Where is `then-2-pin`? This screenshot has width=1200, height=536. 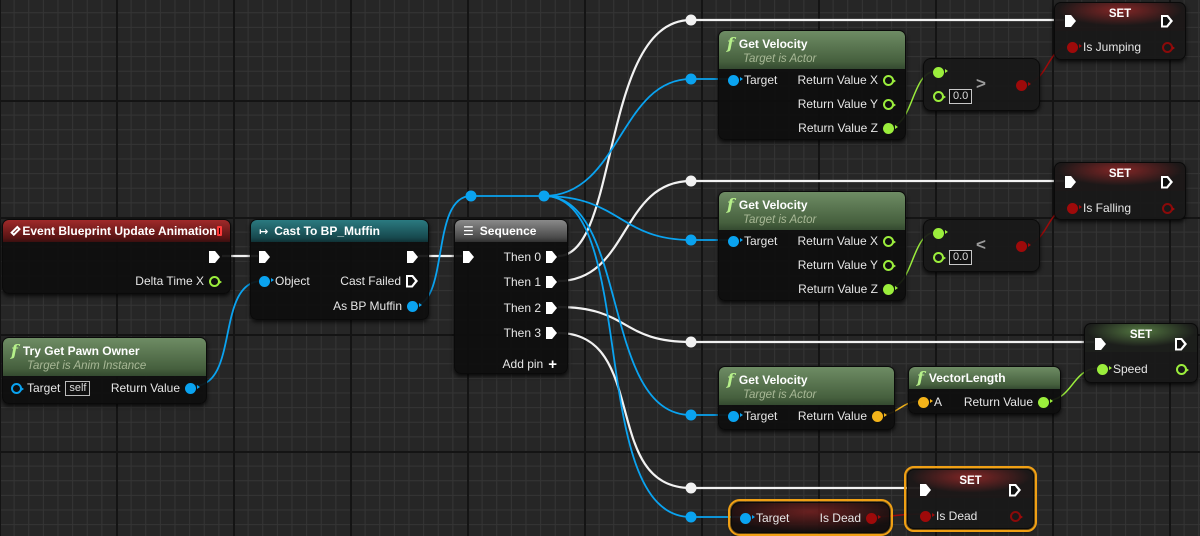
then-2-pin is located at coordinates (551, 308).